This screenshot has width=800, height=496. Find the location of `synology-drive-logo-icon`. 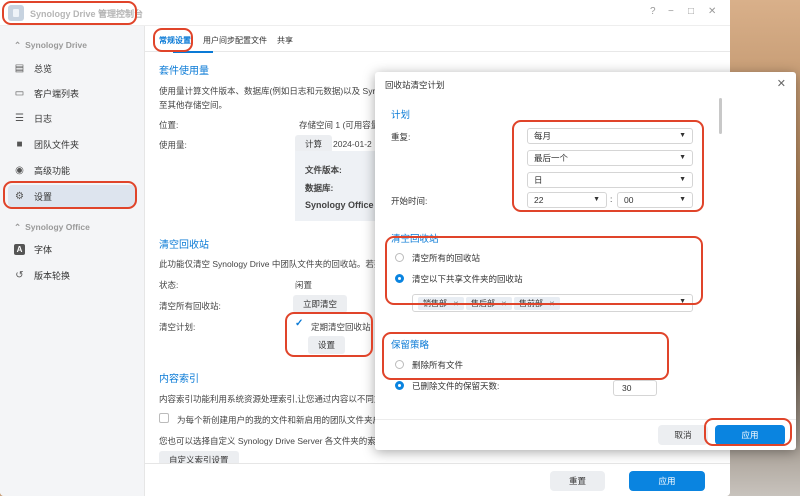

synology-drive-logo-icon is located at coordinates (16, 13).